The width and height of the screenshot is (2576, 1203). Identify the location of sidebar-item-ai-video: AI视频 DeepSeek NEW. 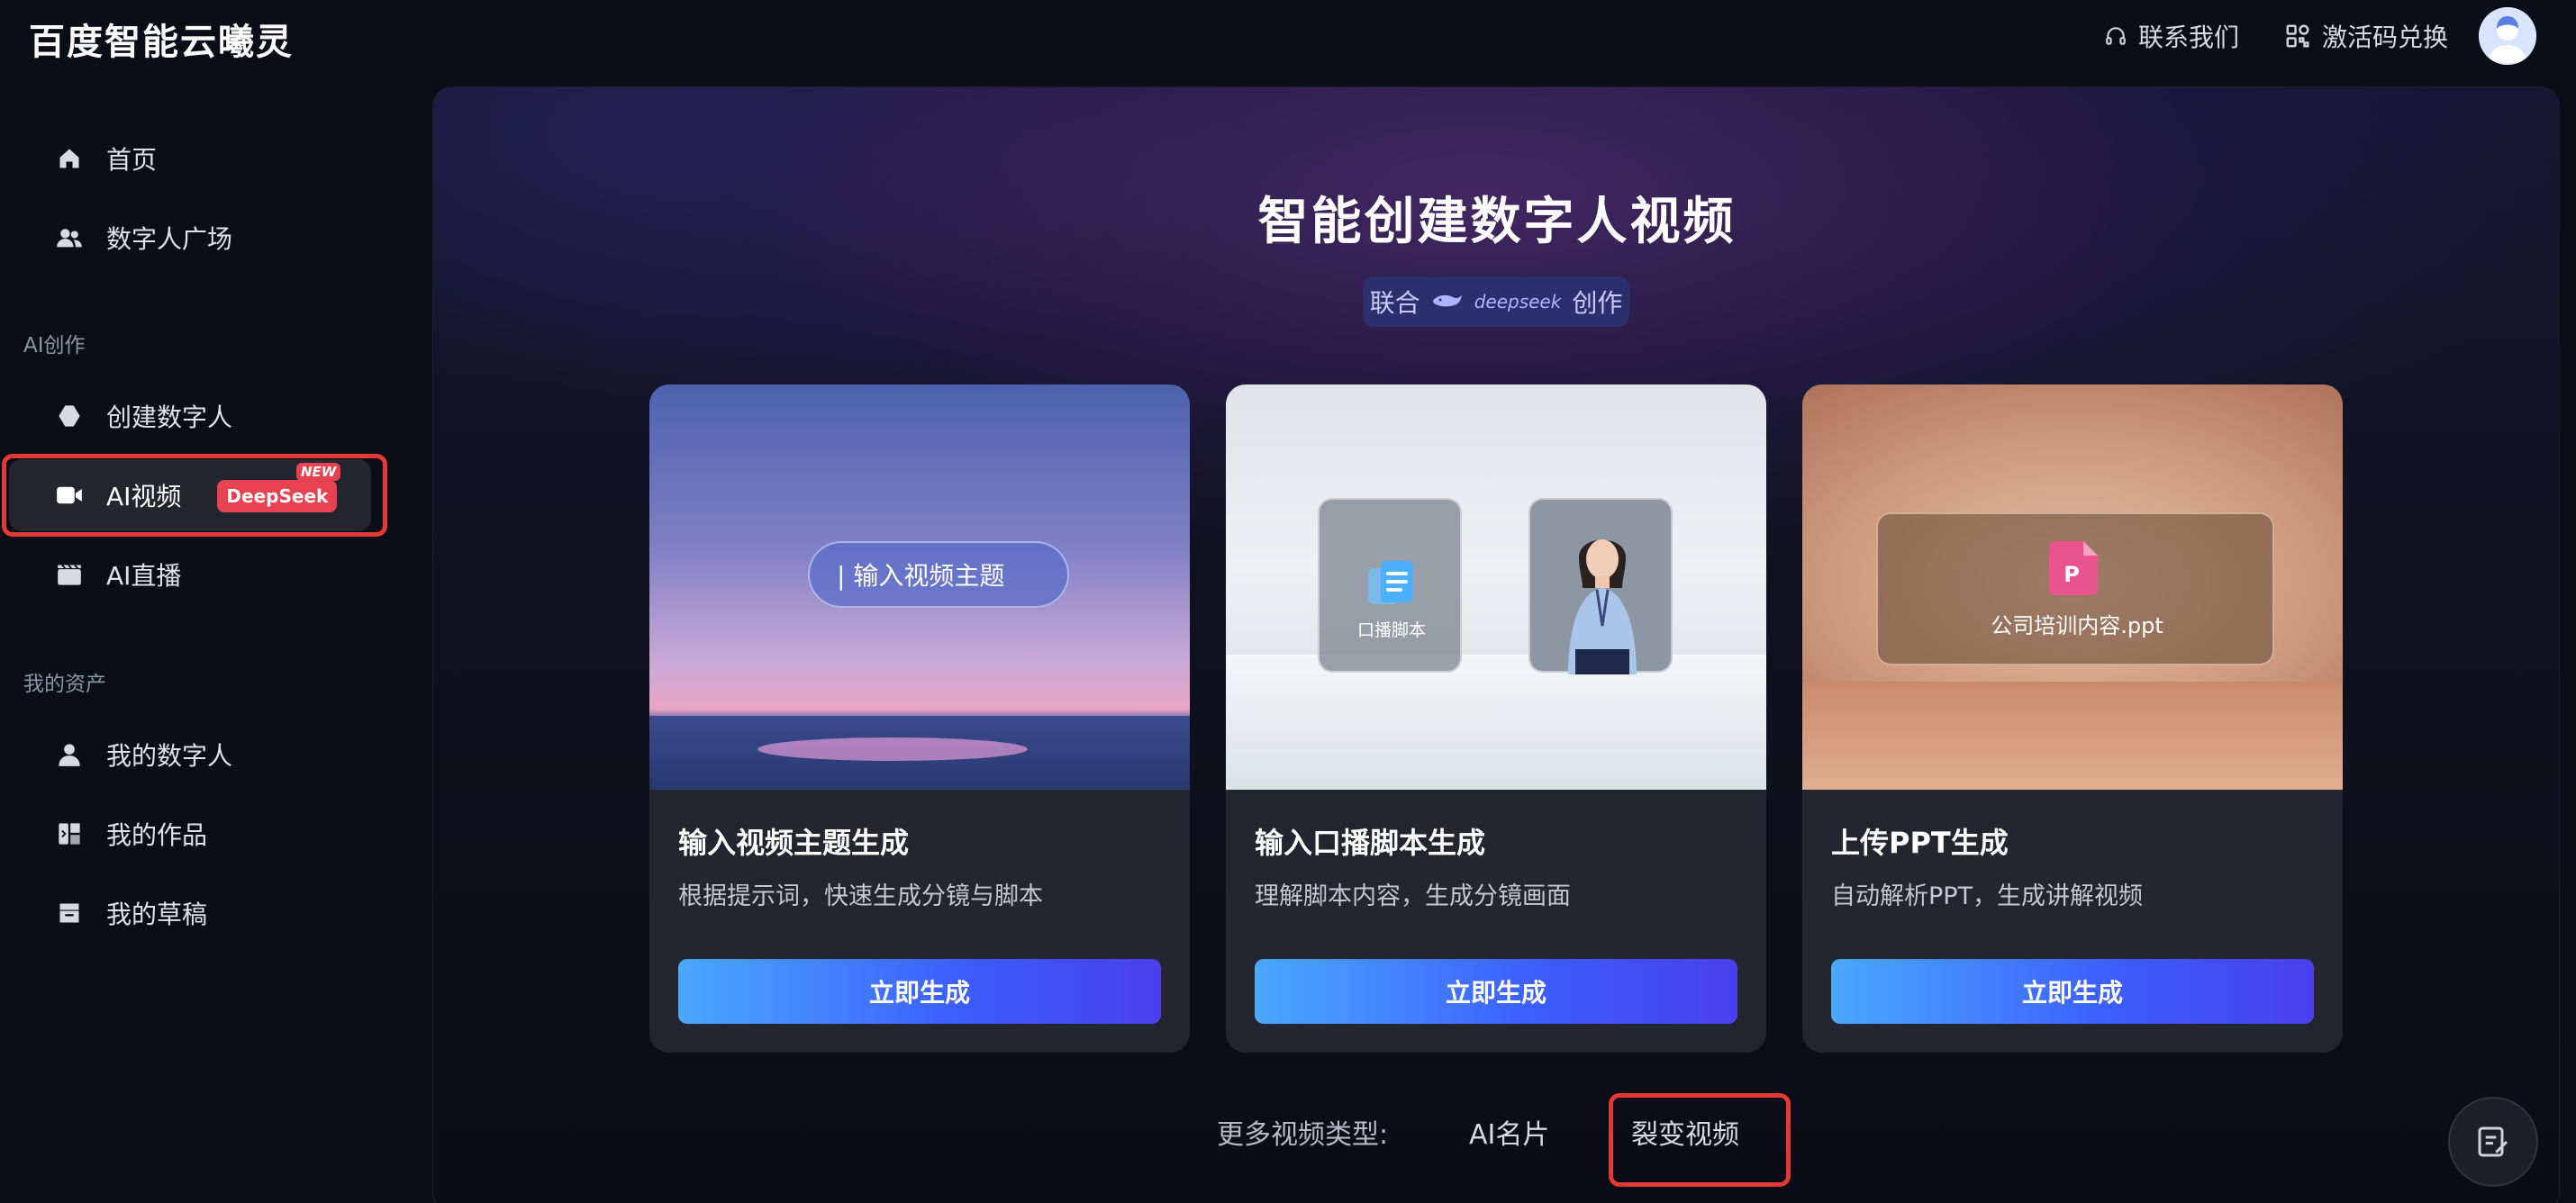
(190, 495).